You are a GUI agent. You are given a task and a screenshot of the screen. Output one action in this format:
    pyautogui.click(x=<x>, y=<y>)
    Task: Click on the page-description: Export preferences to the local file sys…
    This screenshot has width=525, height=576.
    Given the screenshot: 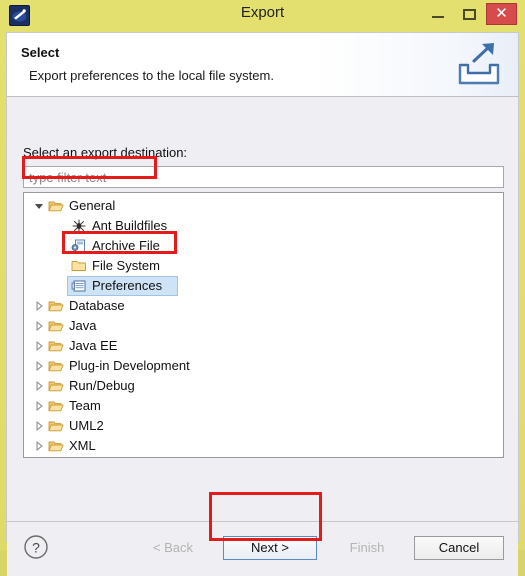 What is the action you would take?
    pyautogui.click(x=151, y=75)
    